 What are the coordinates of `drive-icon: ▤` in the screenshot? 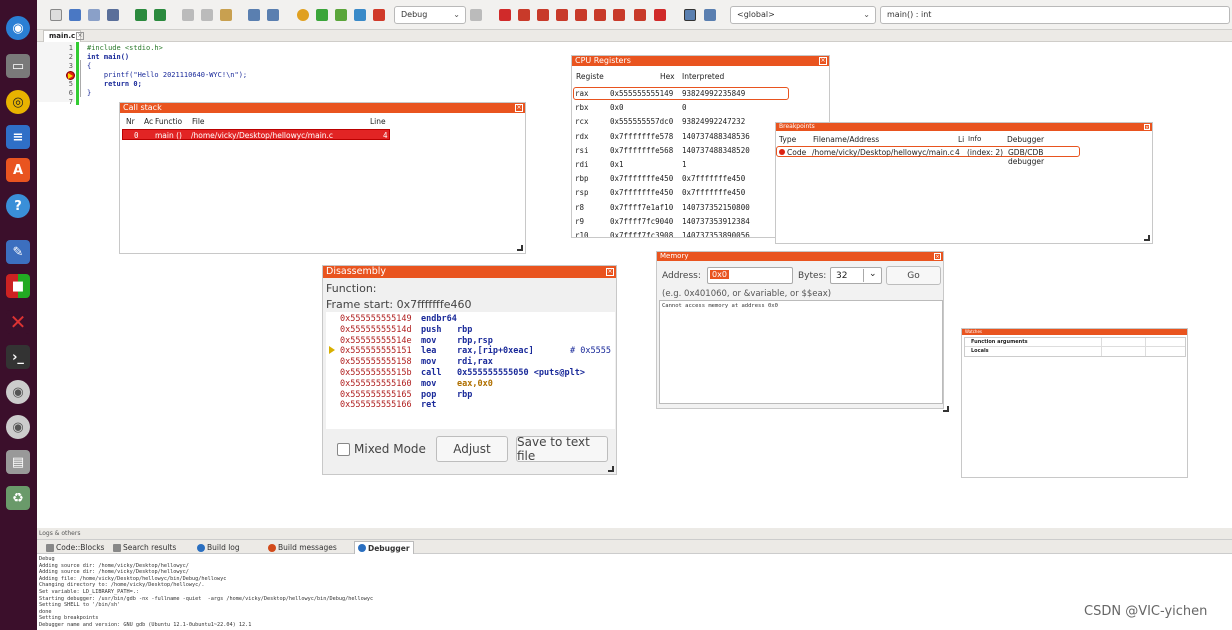 It's located at (18, 462).